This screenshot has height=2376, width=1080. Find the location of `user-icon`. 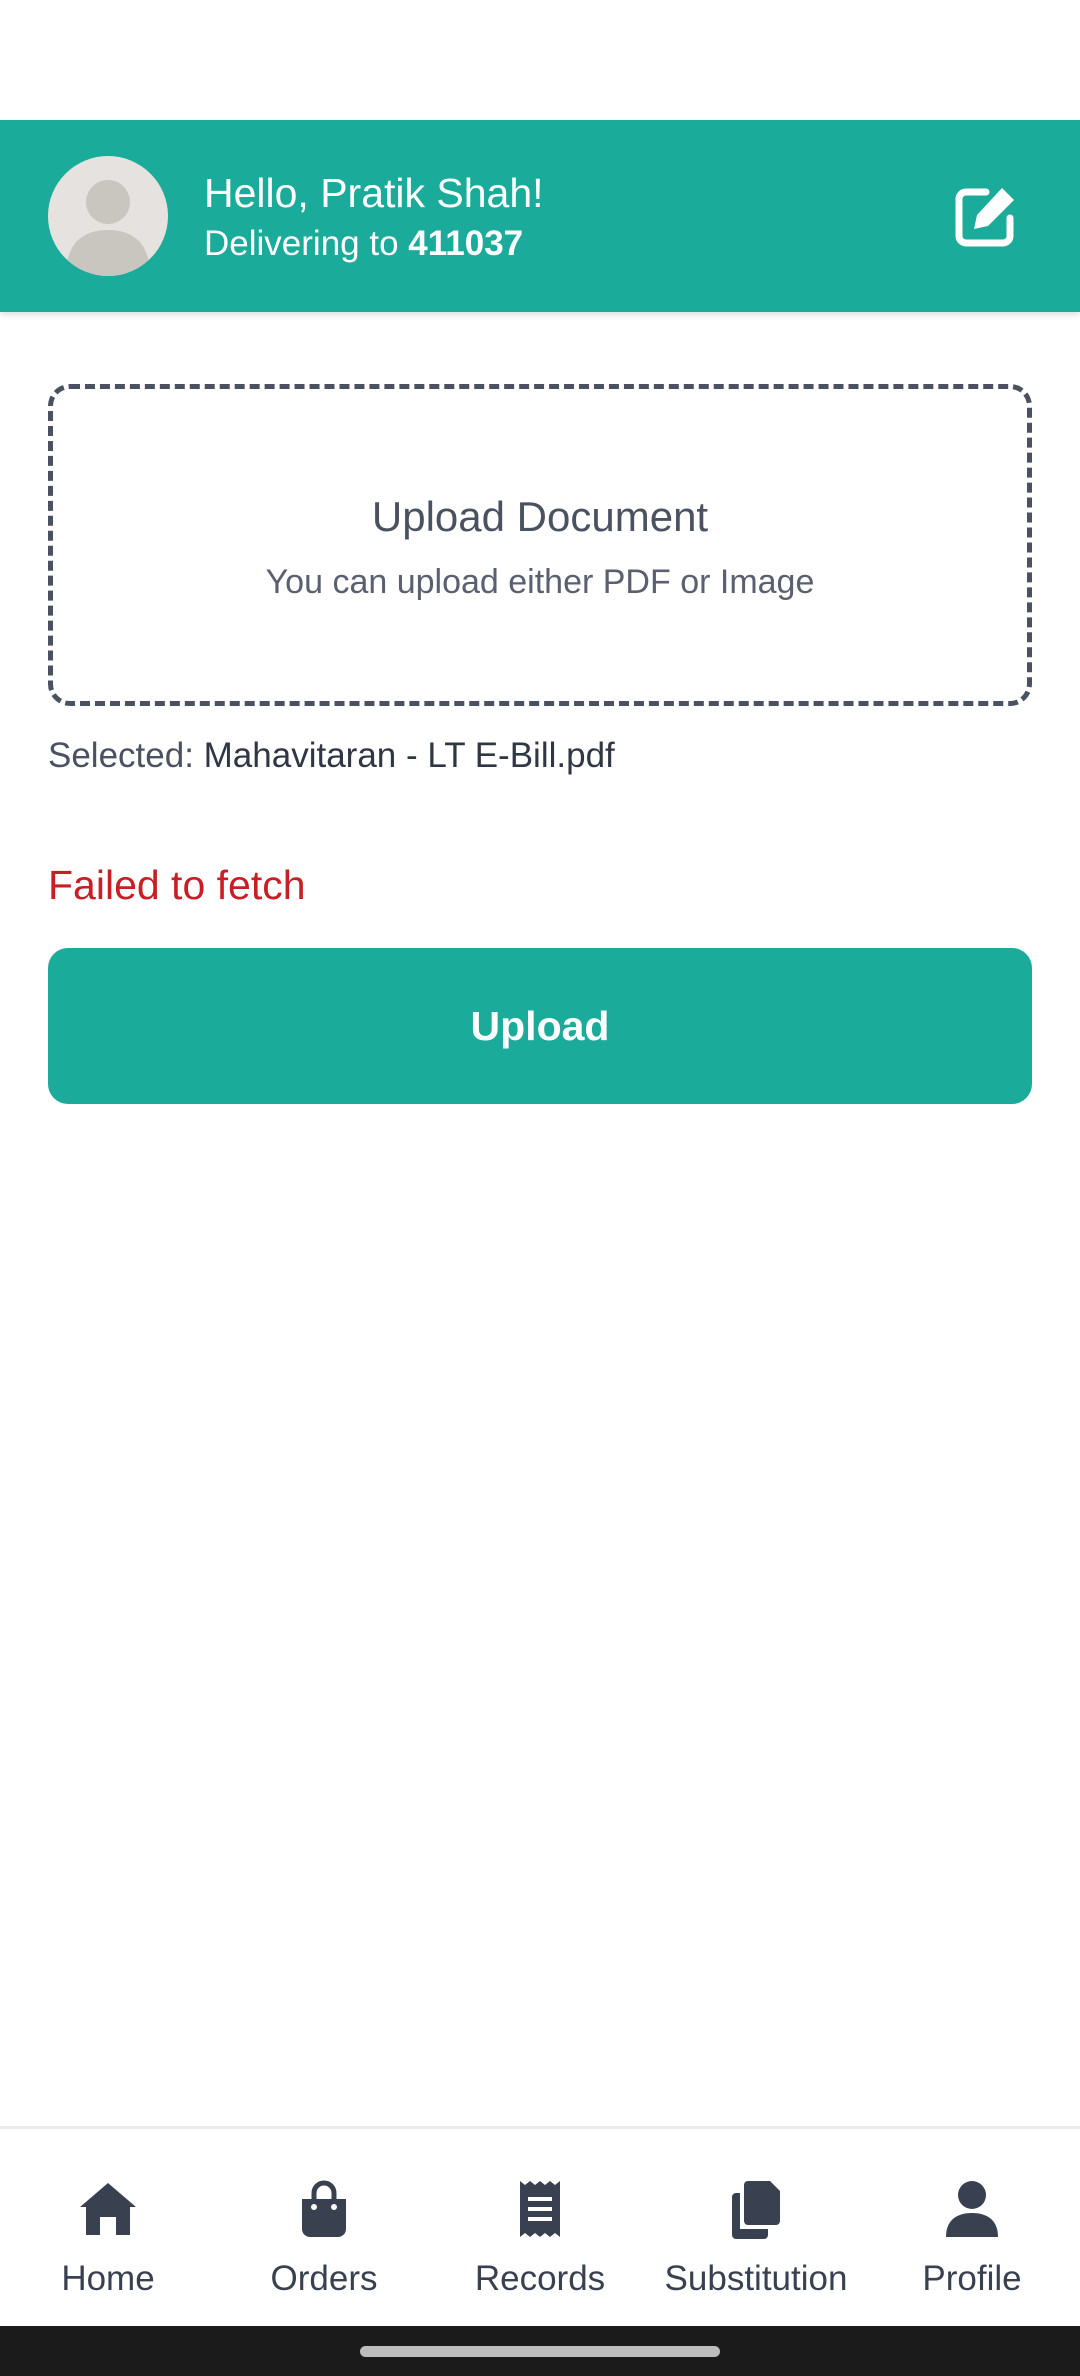

user-icon is located at coordinates (972, 2209).